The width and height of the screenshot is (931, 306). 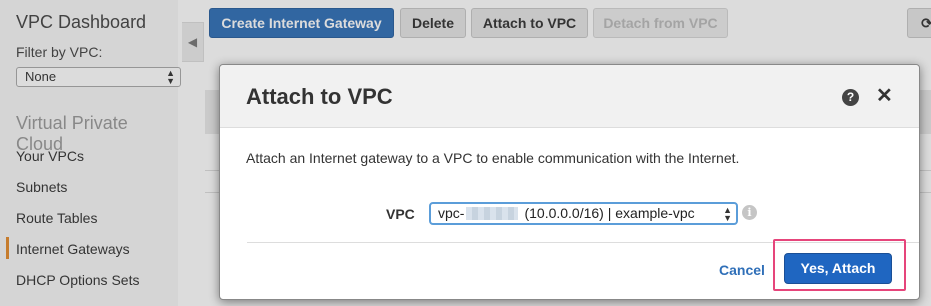 I want to click on yes-attach-button: Yes, Attach, so click(x=838, y=268).